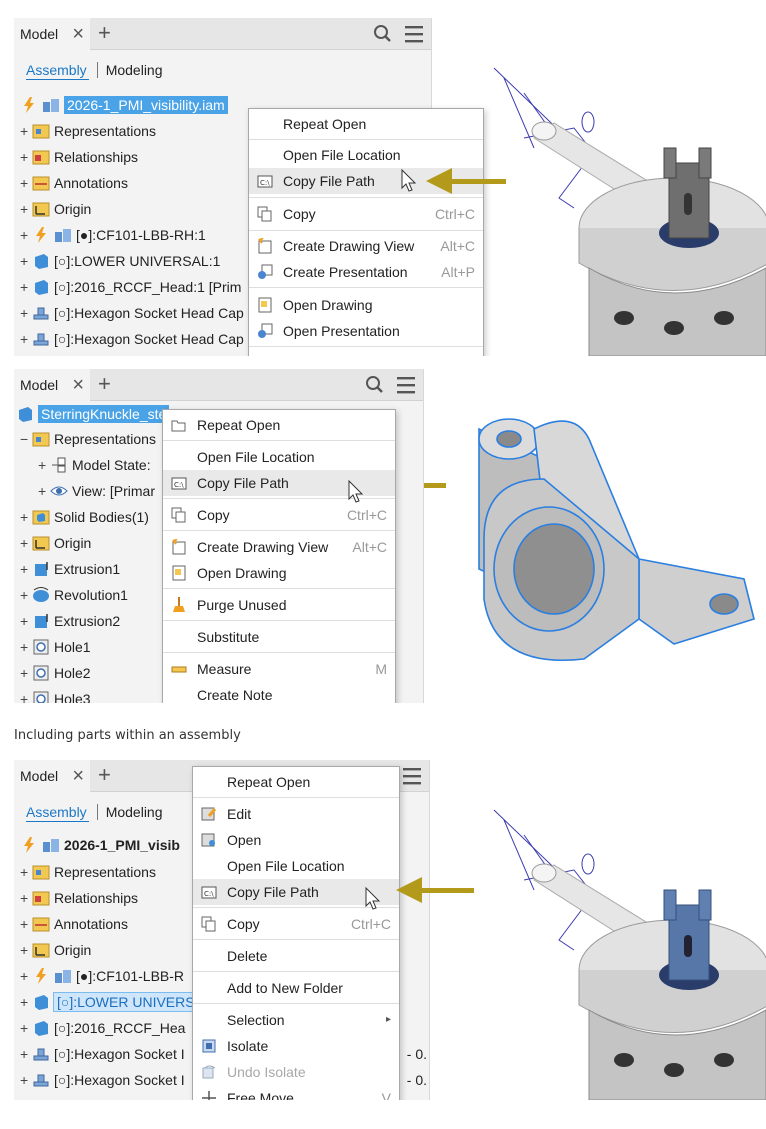 This screenshot has width=766, height=1129. I want to click on hole-icon, so click(41, 647).